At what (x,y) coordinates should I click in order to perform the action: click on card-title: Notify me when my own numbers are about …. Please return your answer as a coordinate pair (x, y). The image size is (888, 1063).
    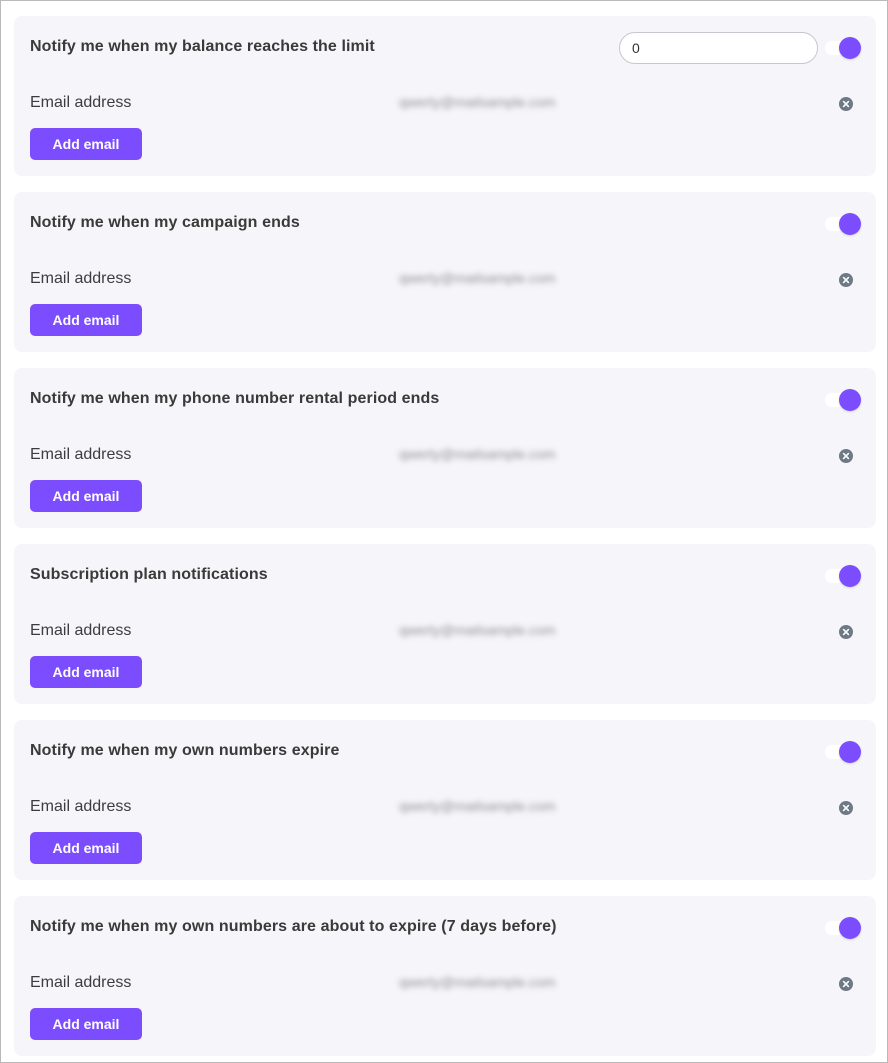
    Looking at the image, I should click on (293, 926).